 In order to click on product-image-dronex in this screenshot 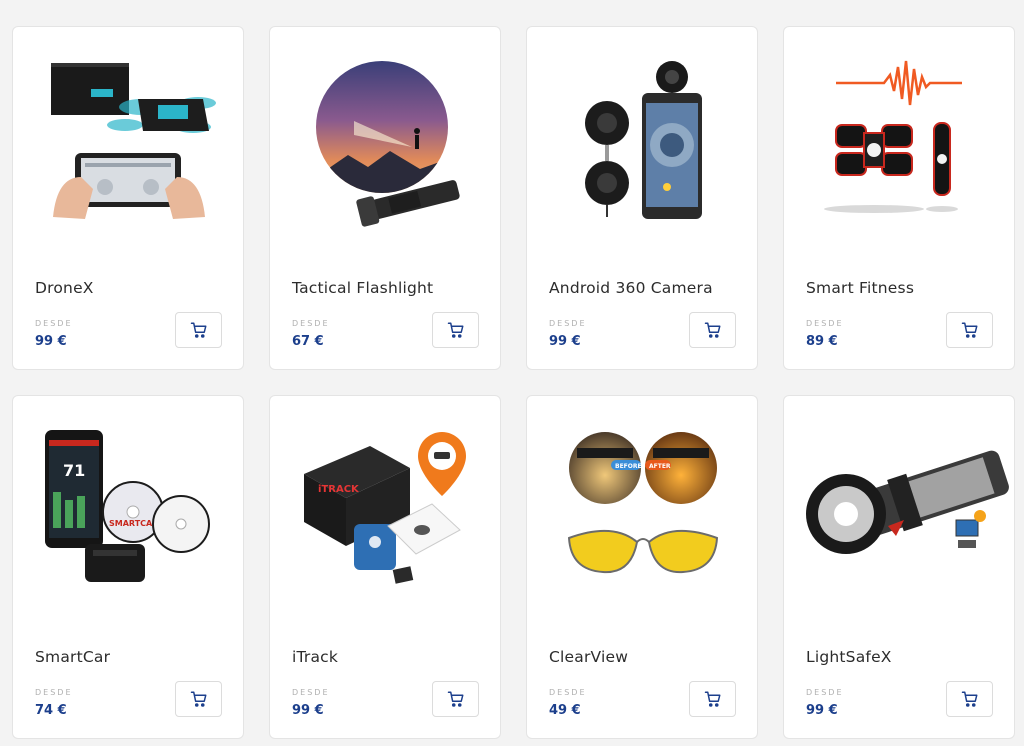, I will do `click(128, 147)`.